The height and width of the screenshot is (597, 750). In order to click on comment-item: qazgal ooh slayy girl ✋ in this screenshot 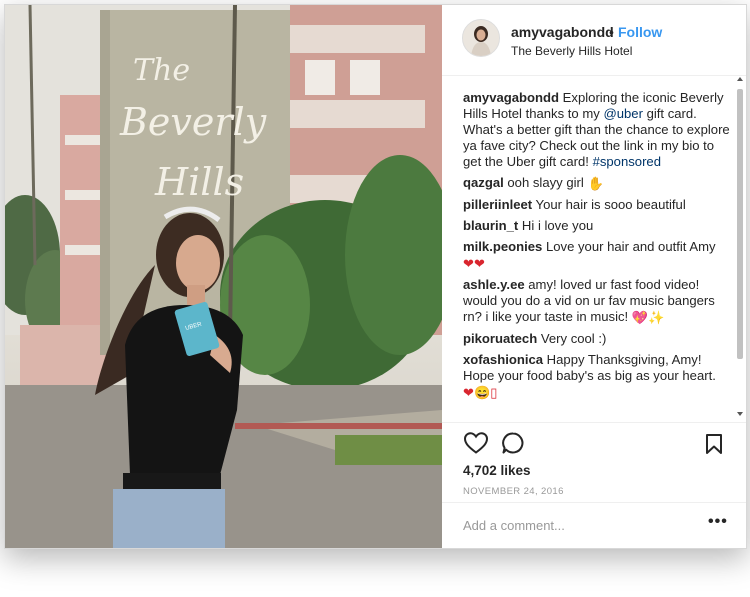, I will do `click(598, 183)`.